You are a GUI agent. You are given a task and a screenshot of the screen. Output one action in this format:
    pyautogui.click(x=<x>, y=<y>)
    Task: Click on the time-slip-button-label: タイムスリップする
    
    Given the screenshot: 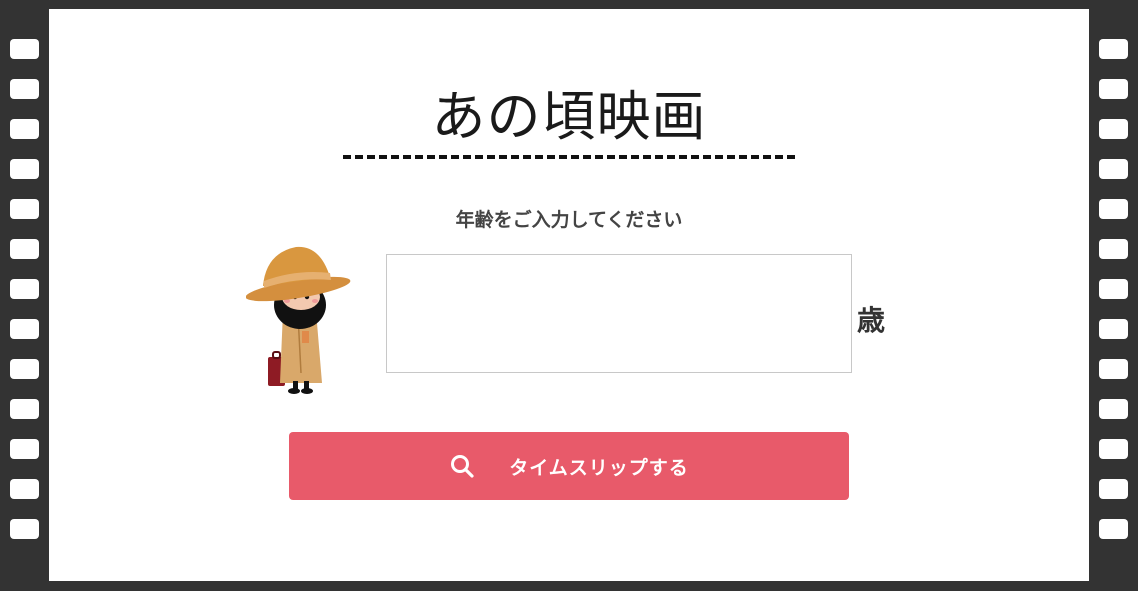 What is the action you would take?
    pyautogui.click(x=599, y=467)
    